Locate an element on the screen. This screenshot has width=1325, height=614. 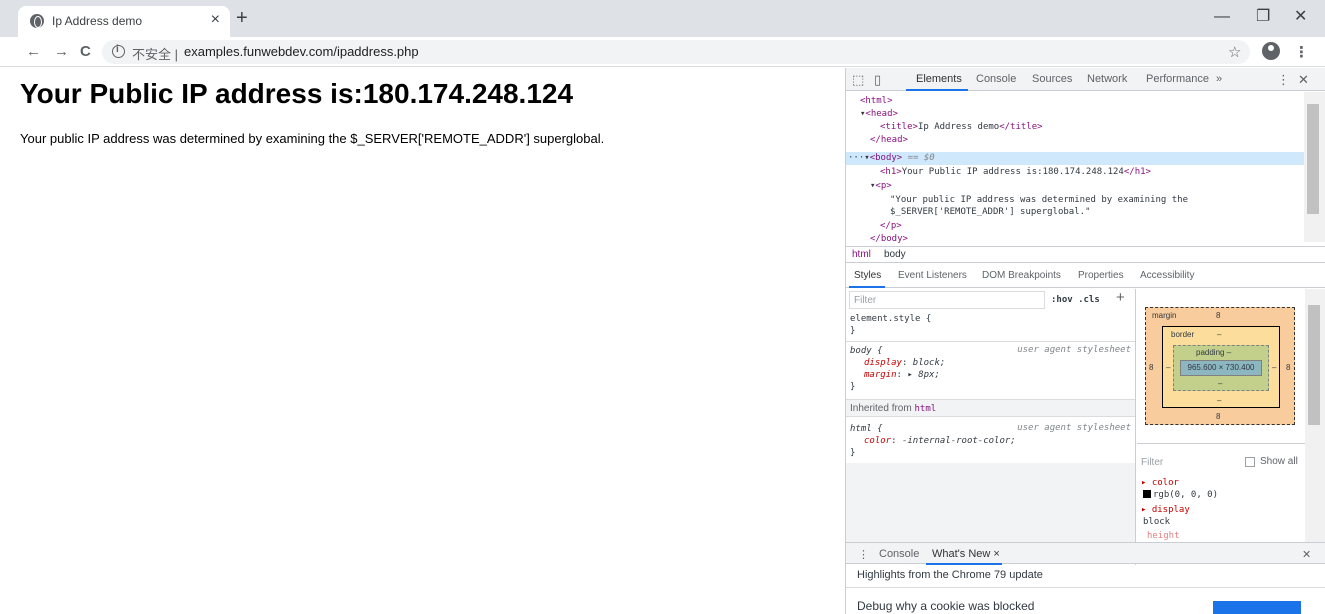
back-button: ← is located at coordinates (33, 52).